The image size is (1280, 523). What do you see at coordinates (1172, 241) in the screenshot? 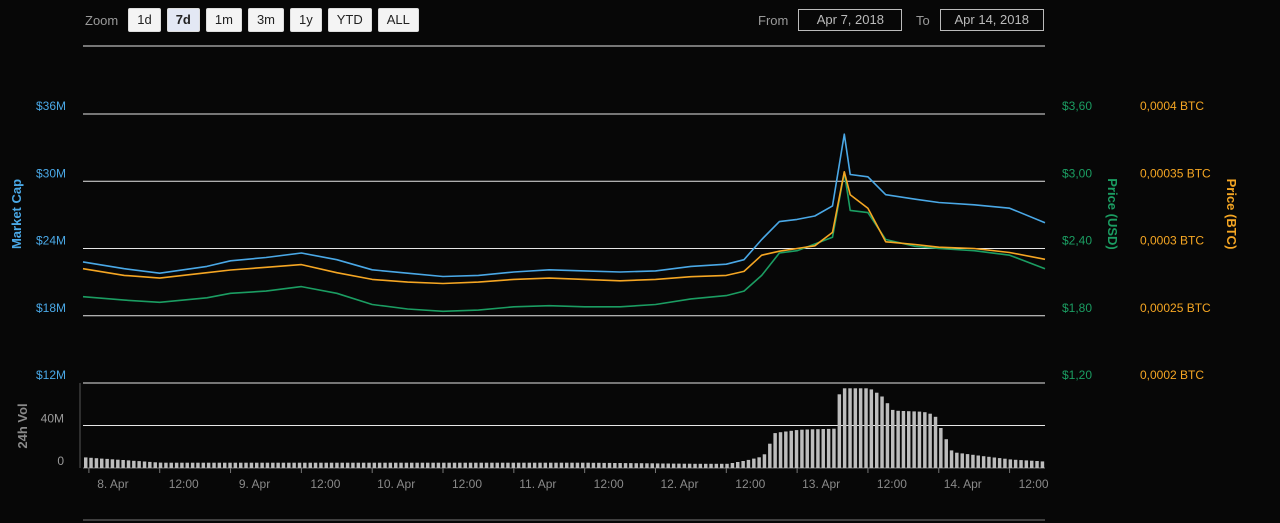
I see `price-btc-tick-label: 0,0003 BTC` at bounding box center [1172, 241].